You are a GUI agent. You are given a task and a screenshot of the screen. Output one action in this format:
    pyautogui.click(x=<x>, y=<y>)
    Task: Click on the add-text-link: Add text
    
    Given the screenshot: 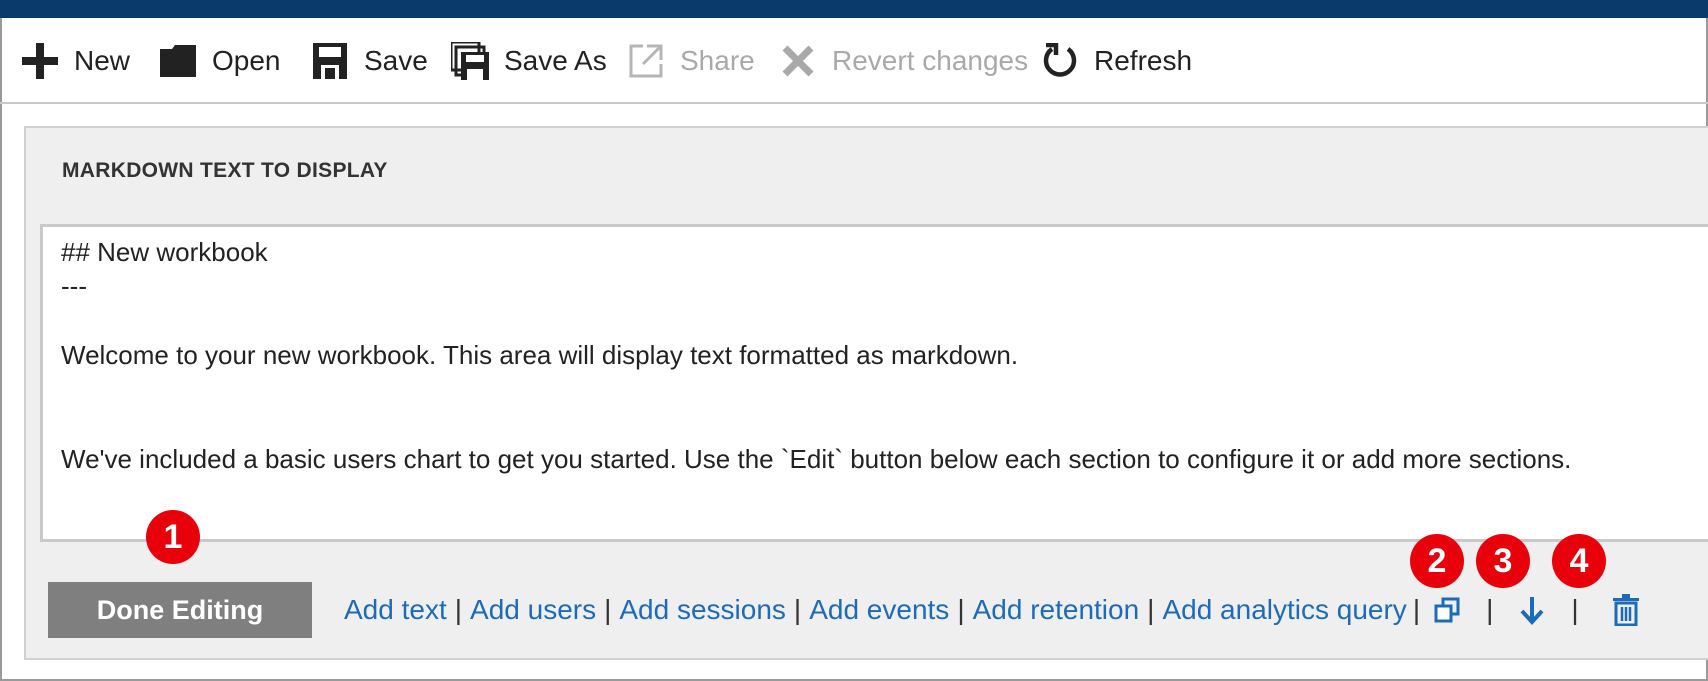 What is the action you would take?
    pyautogui.click(x=395, y=610)
    